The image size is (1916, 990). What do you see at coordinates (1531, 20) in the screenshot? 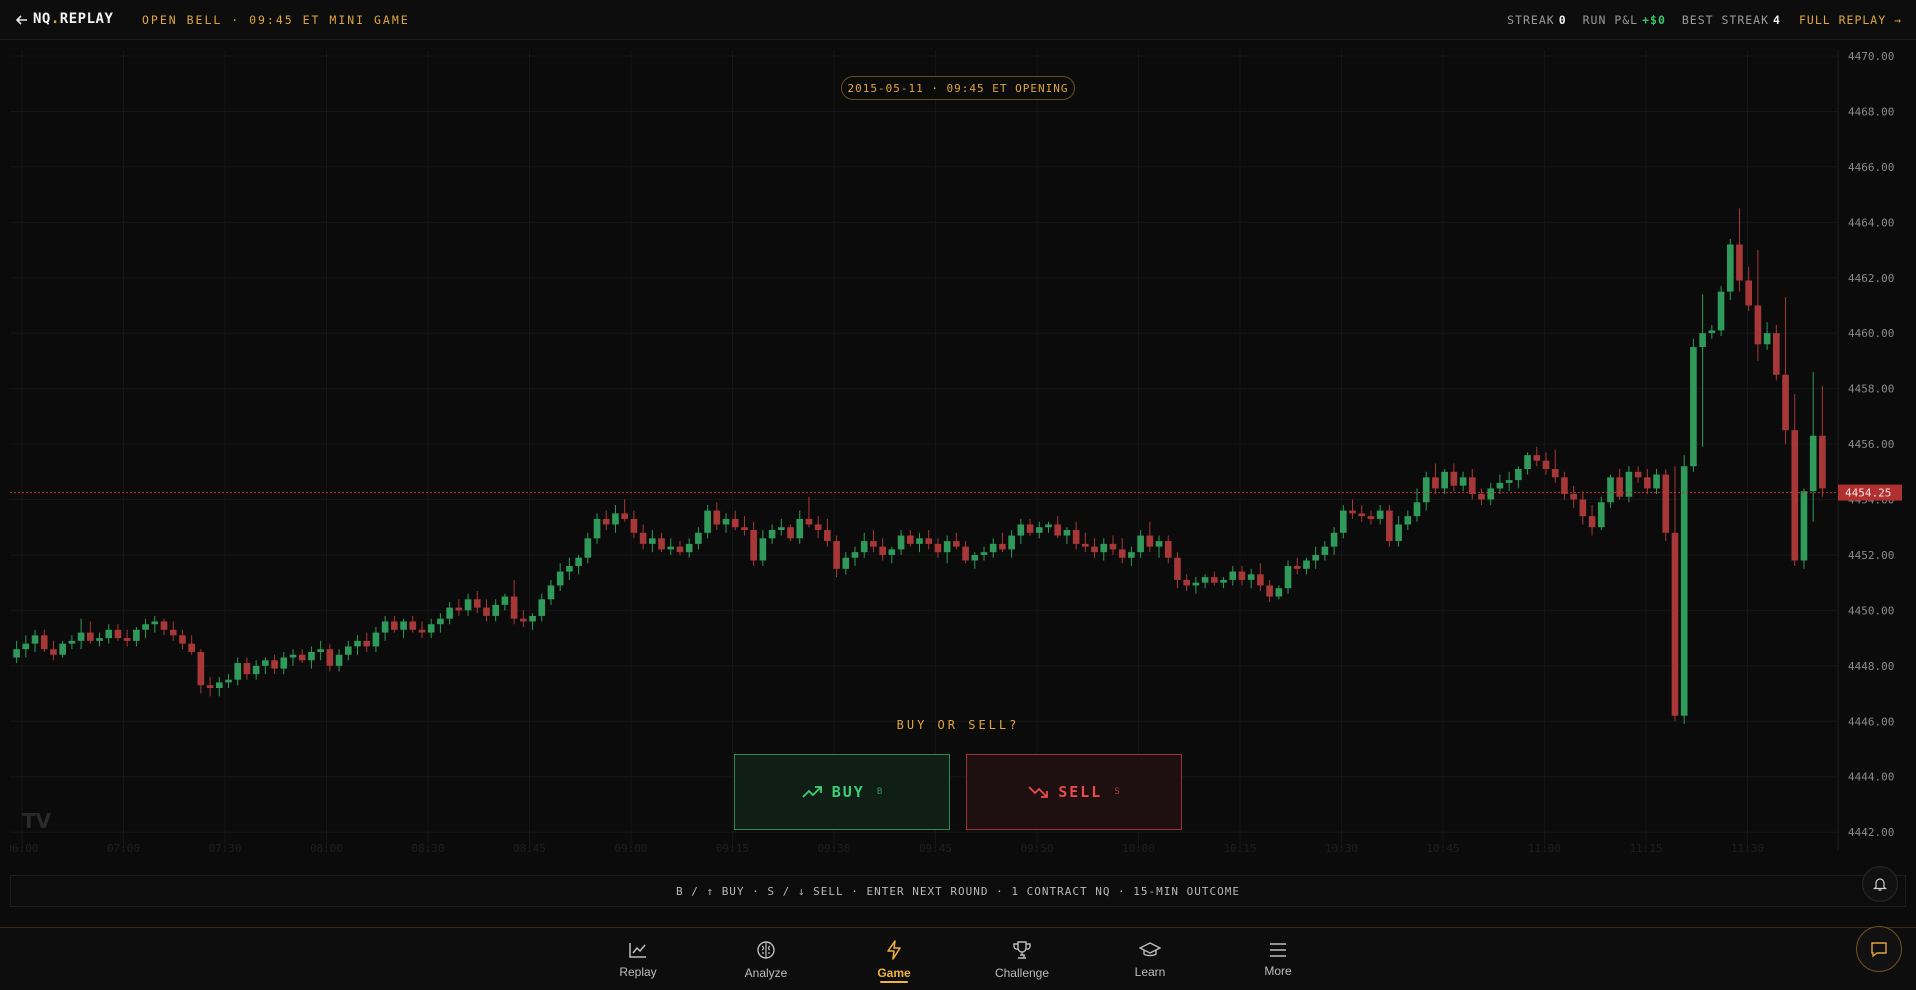
I see `streak-label: STREAK` at bounding box center [1531, 20].